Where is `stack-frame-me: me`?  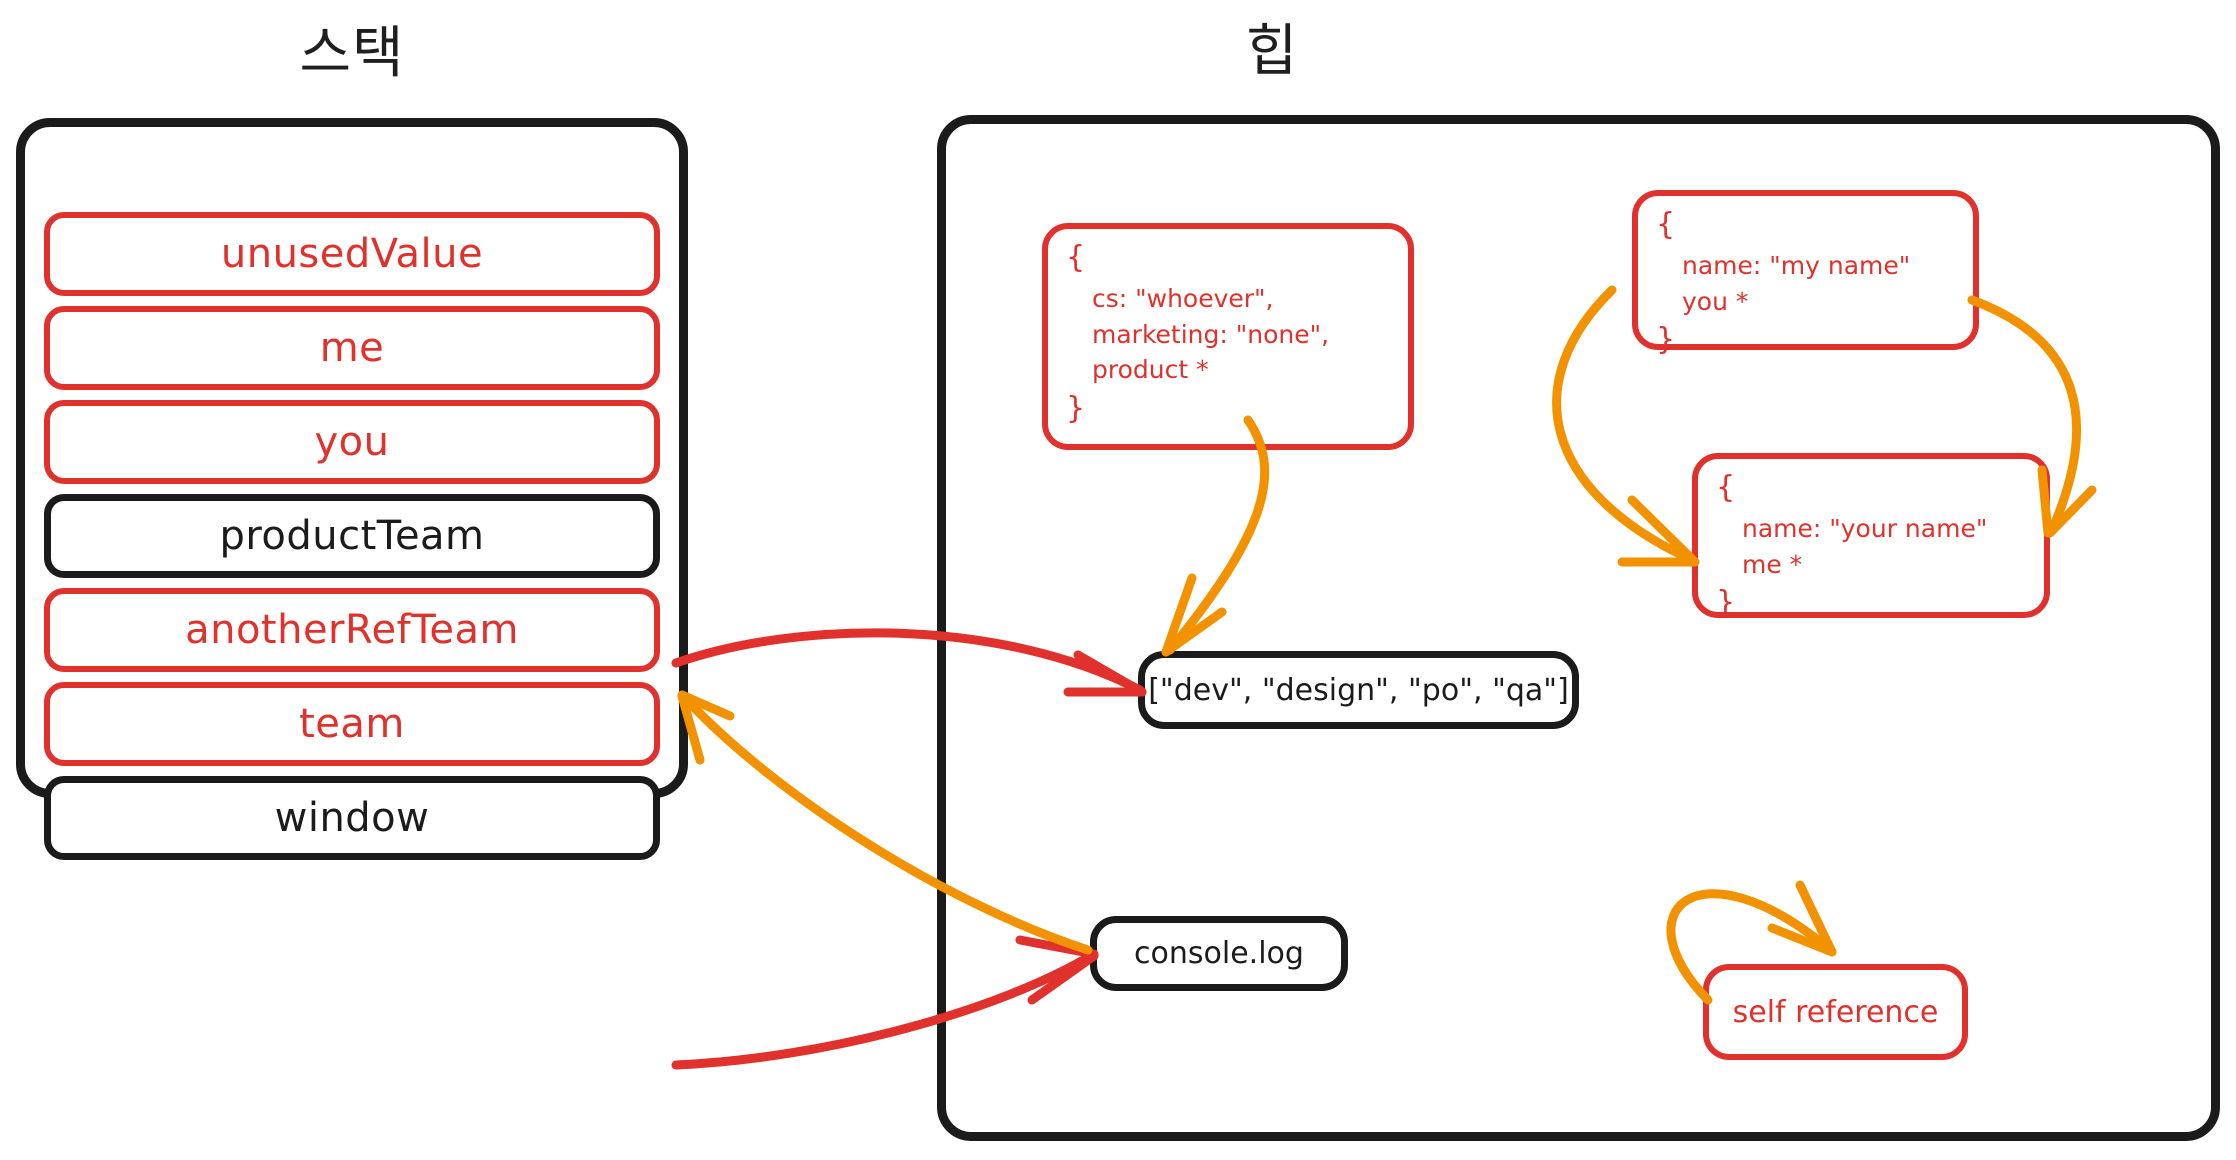 stack-frame-me: me is located at coordinates (352, 348).